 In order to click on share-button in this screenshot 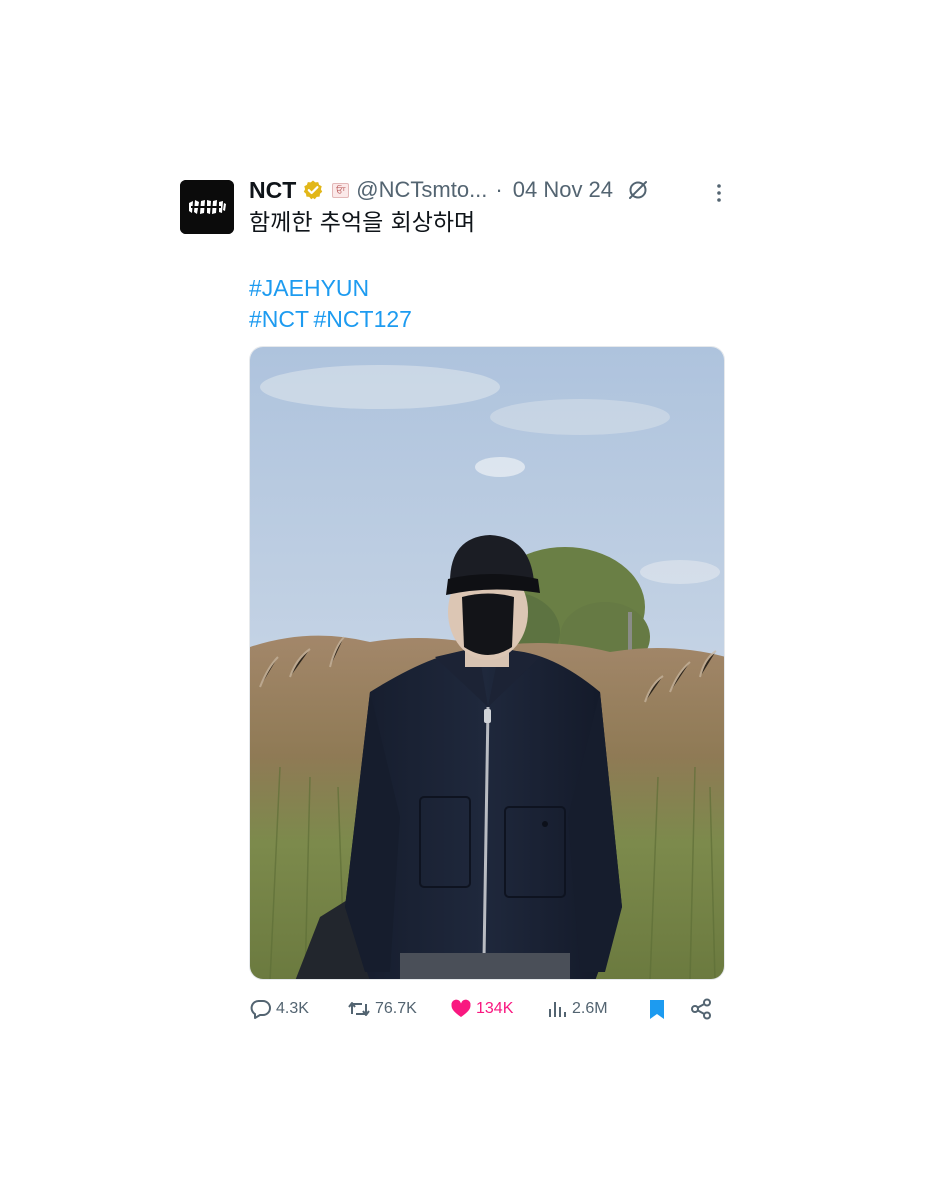, I will do `click(703, 1009)`.